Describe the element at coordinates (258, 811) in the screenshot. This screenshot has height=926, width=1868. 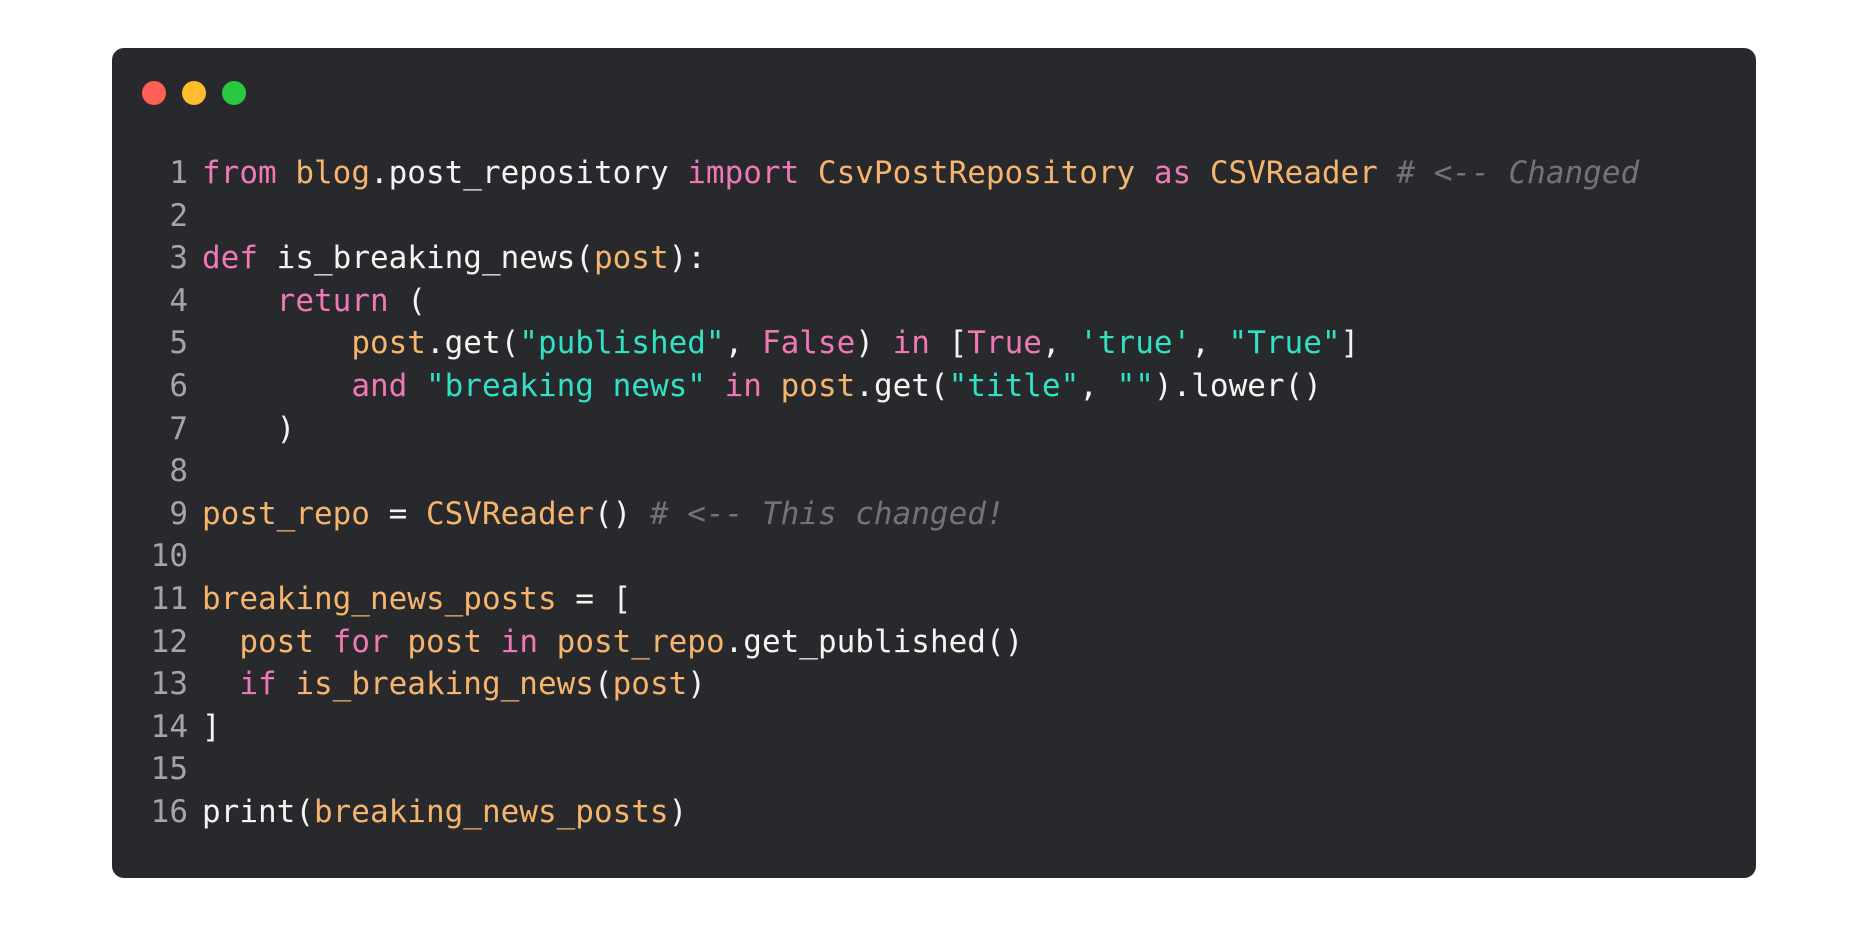
I see `code-token: print(` at that location.